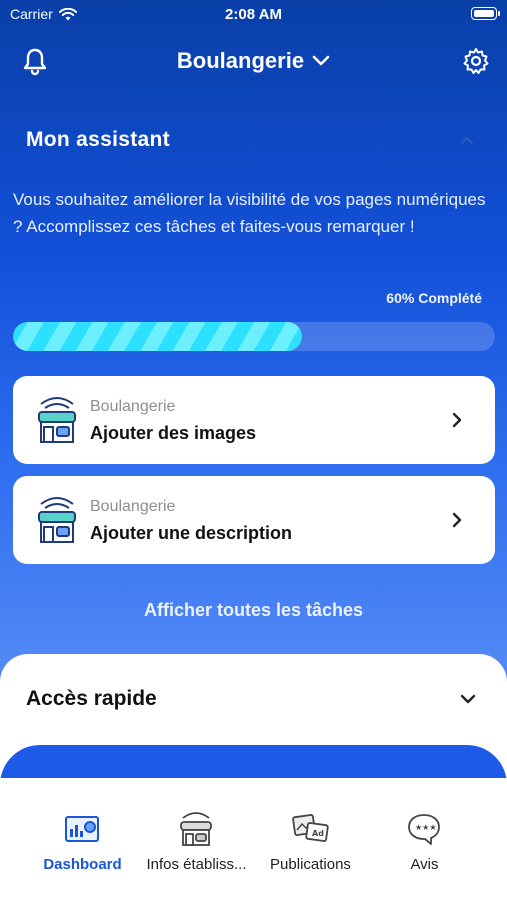  What do you see at coordinates (467, 140) in the screenshot?
I see `chevron-up-icon` at bounding box center [467, 140].